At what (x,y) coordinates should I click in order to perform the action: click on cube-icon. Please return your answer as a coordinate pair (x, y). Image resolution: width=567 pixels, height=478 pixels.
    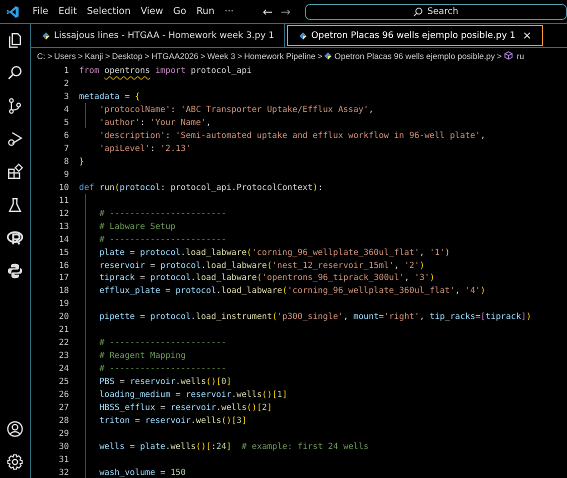
    Looking at the image, I should click on (508, 55).